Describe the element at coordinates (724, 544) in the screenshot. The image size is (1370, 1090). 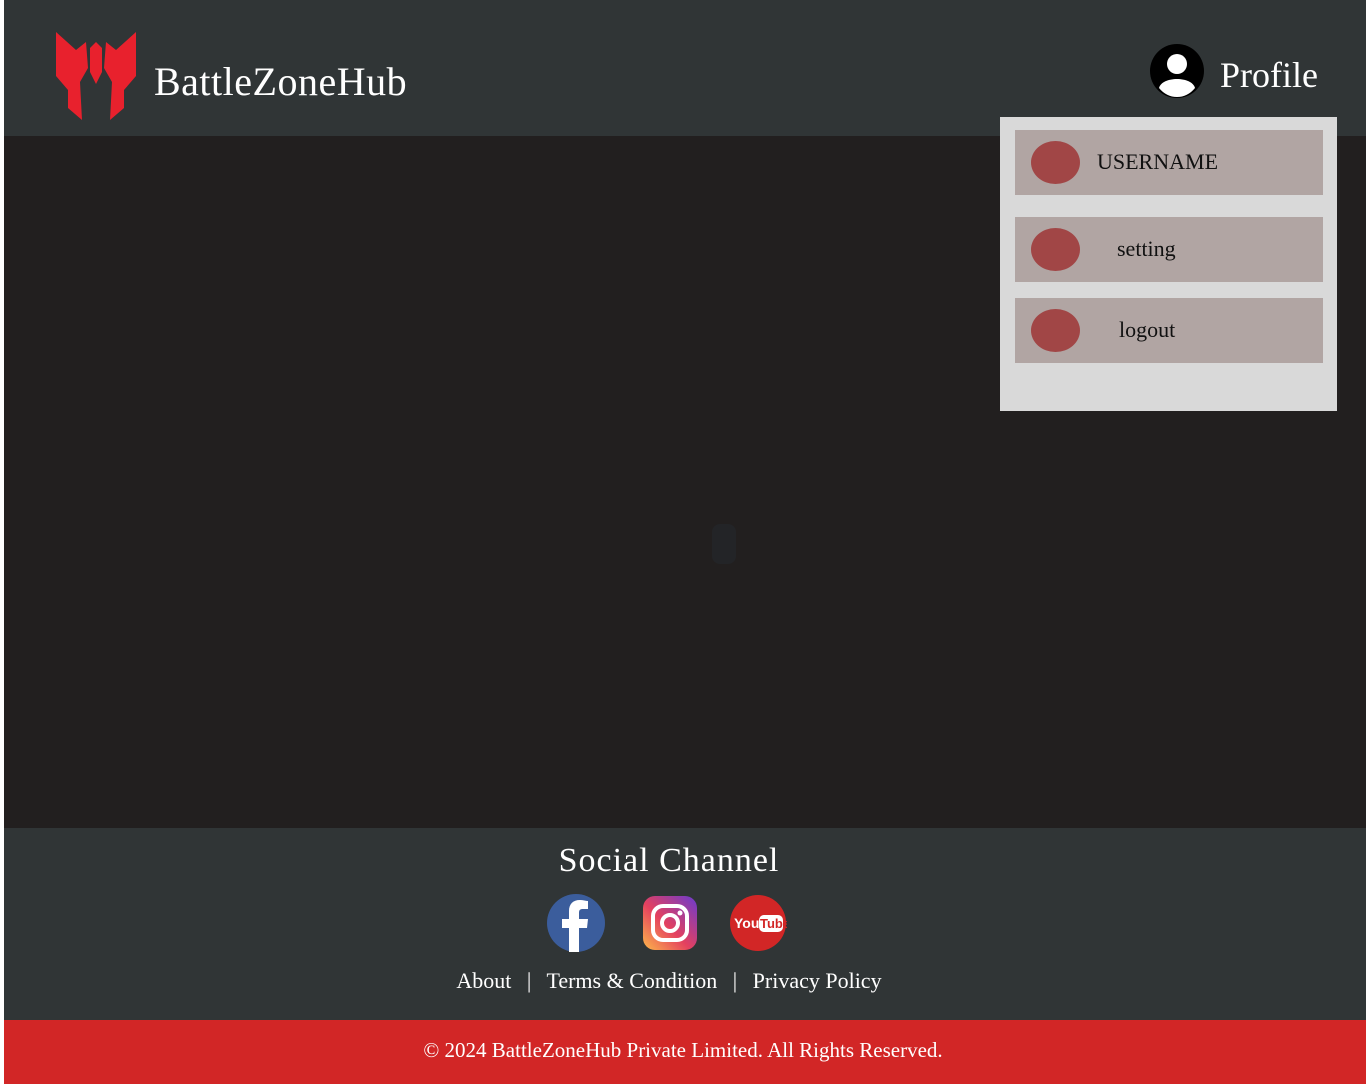
I see `loading-indicator` at that location.